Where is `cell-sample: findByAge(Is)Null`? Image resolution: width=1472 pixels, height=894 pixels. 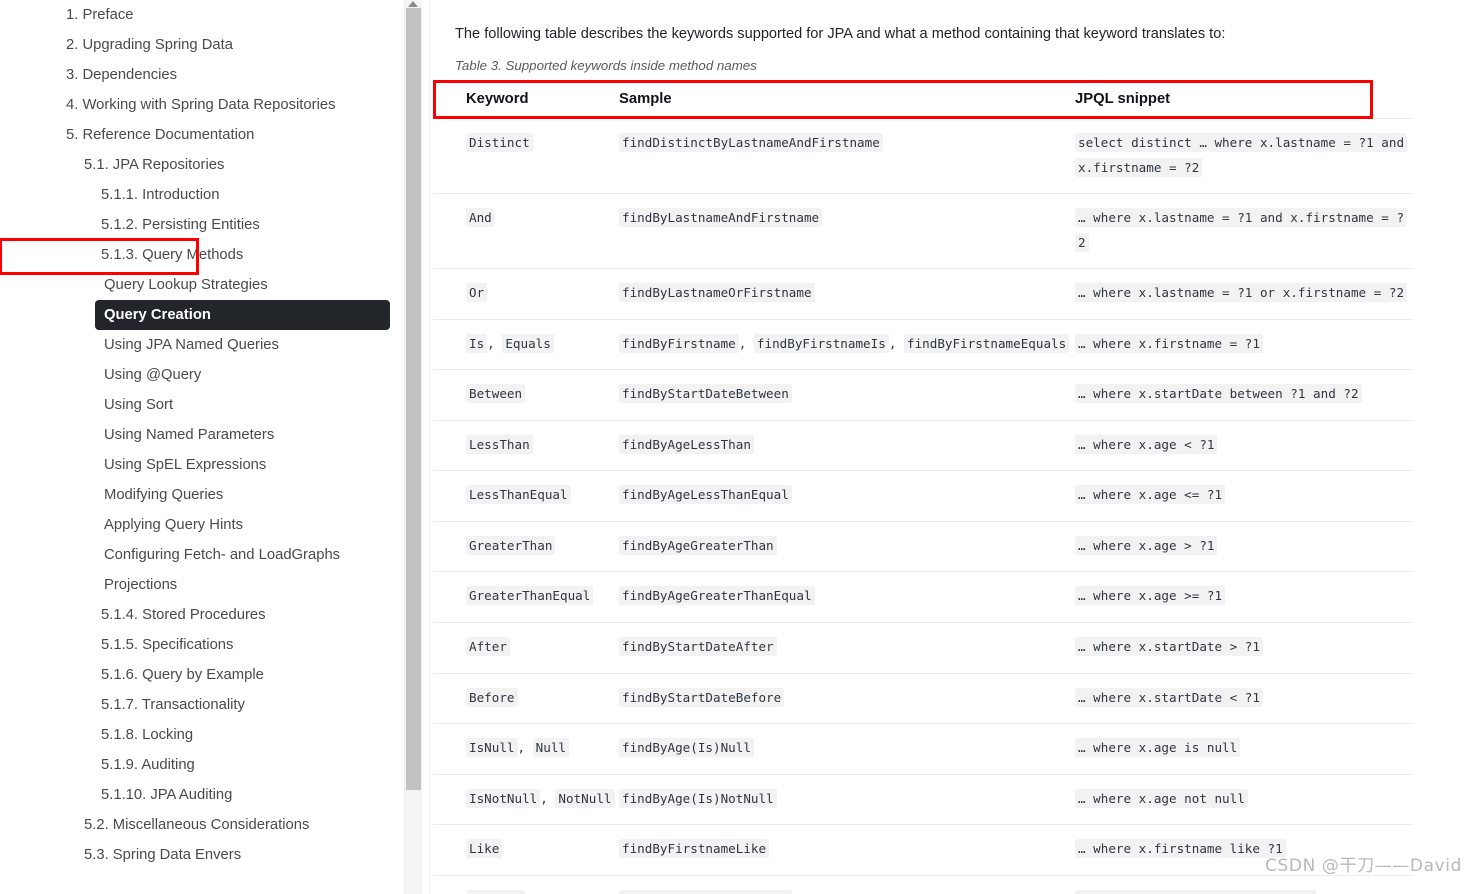
cell-sample: findByAge(Is)Null is located at coordinates (847, 749).